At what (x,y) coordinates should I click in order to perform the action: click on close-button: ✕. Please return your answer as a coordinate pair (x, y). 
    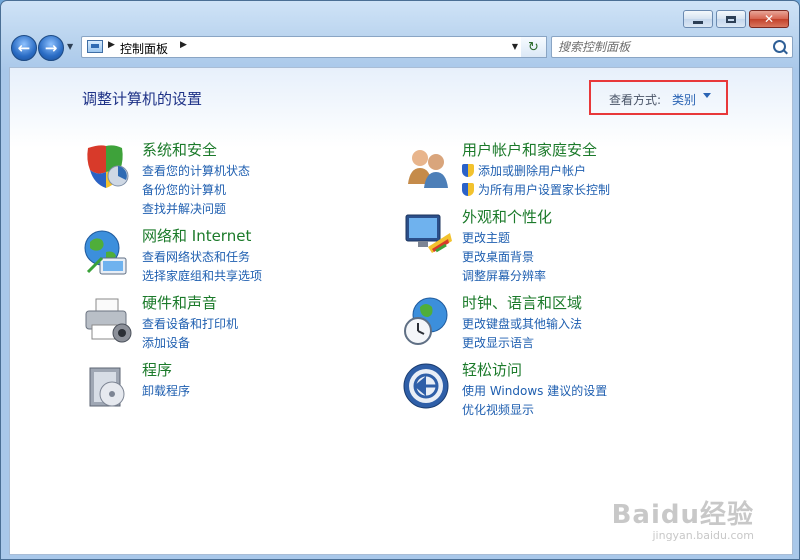
    Looking at the image, I should click on (769, 19).